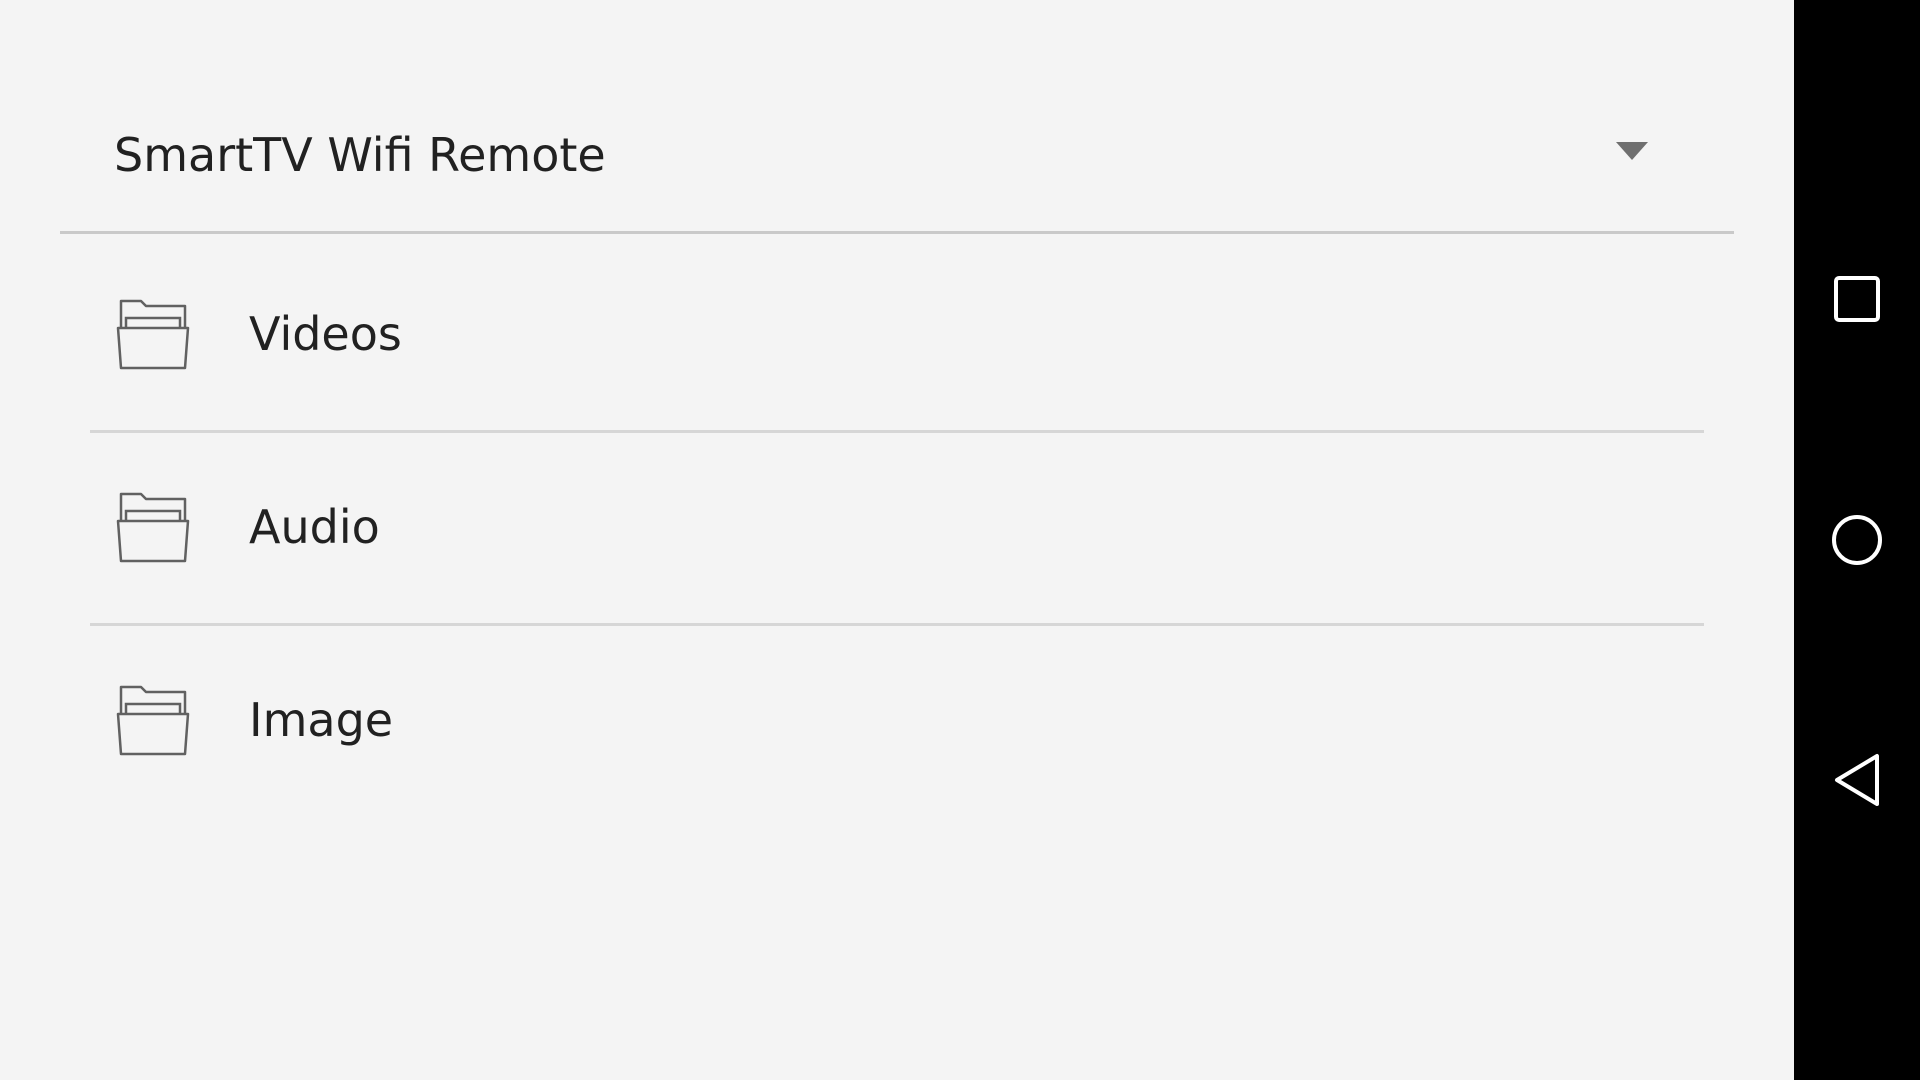 Image resolution: width=1920 pixels, height=1080 pixels. Describe the element at coordinates (897, 162) in the screenshot. I see `device-selector-dropdown: SmartTV Wifi Remote` at that location.